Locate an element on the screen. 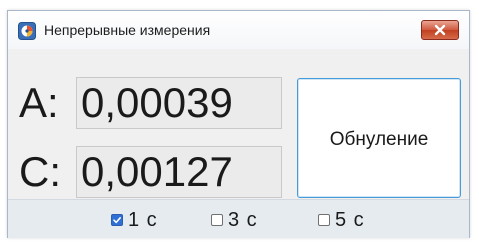 This screenshot has width=479, height=244. interval-label-3s: 3 с is located at coordinates (243, 219).